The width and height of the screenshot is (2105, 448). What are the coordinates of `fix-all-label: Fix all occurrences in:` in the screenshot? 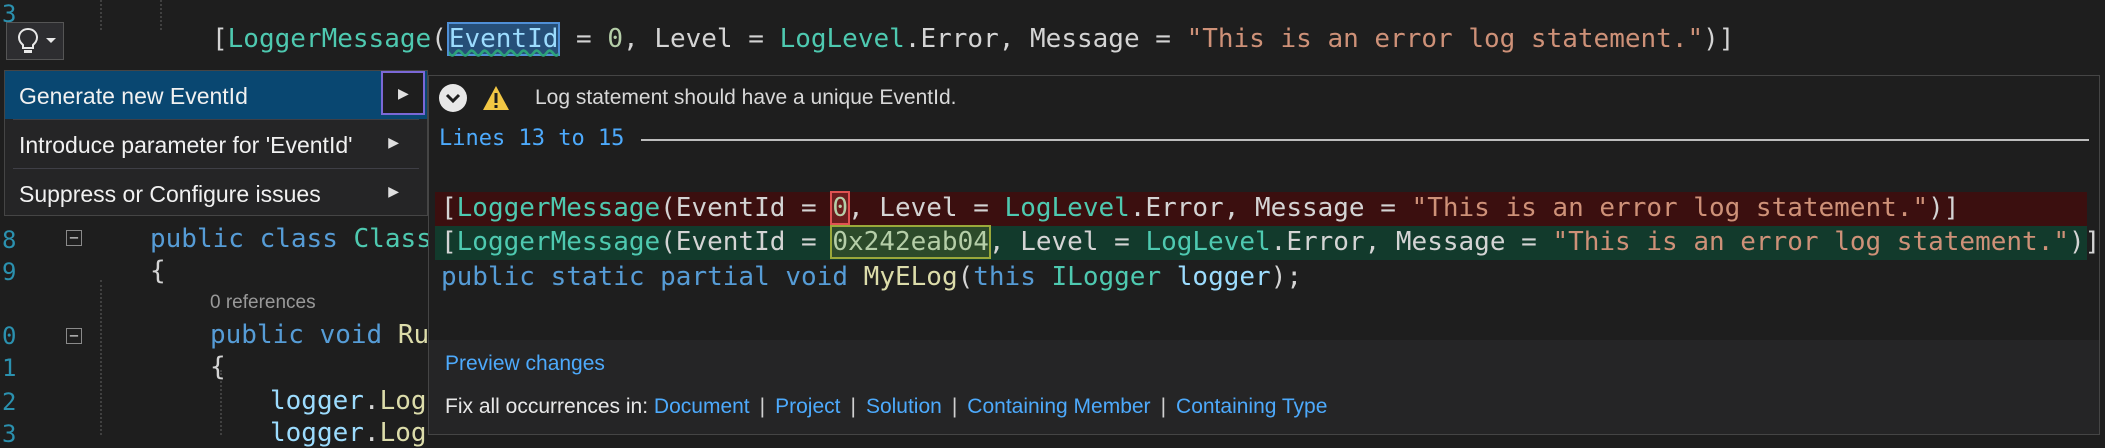 It's located at (547, 406).